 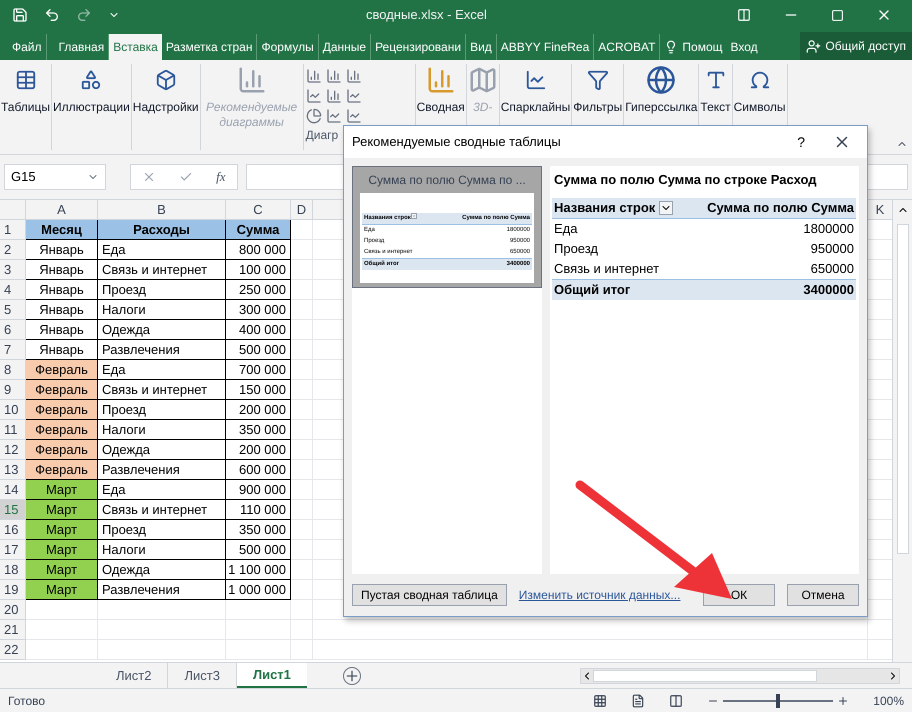 I want to click on globe-icon, so click(x=661, y=80).